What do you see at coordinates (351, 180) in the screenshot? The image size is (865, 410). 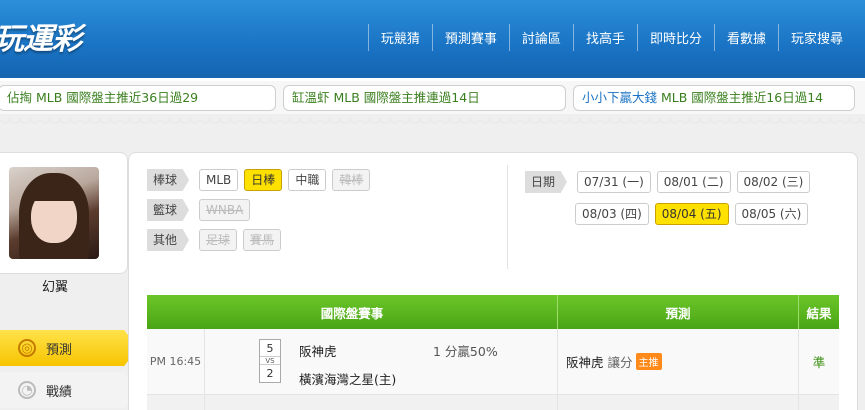 I see `chip-kbo: 韓棒` at bounding box center [351, 180].